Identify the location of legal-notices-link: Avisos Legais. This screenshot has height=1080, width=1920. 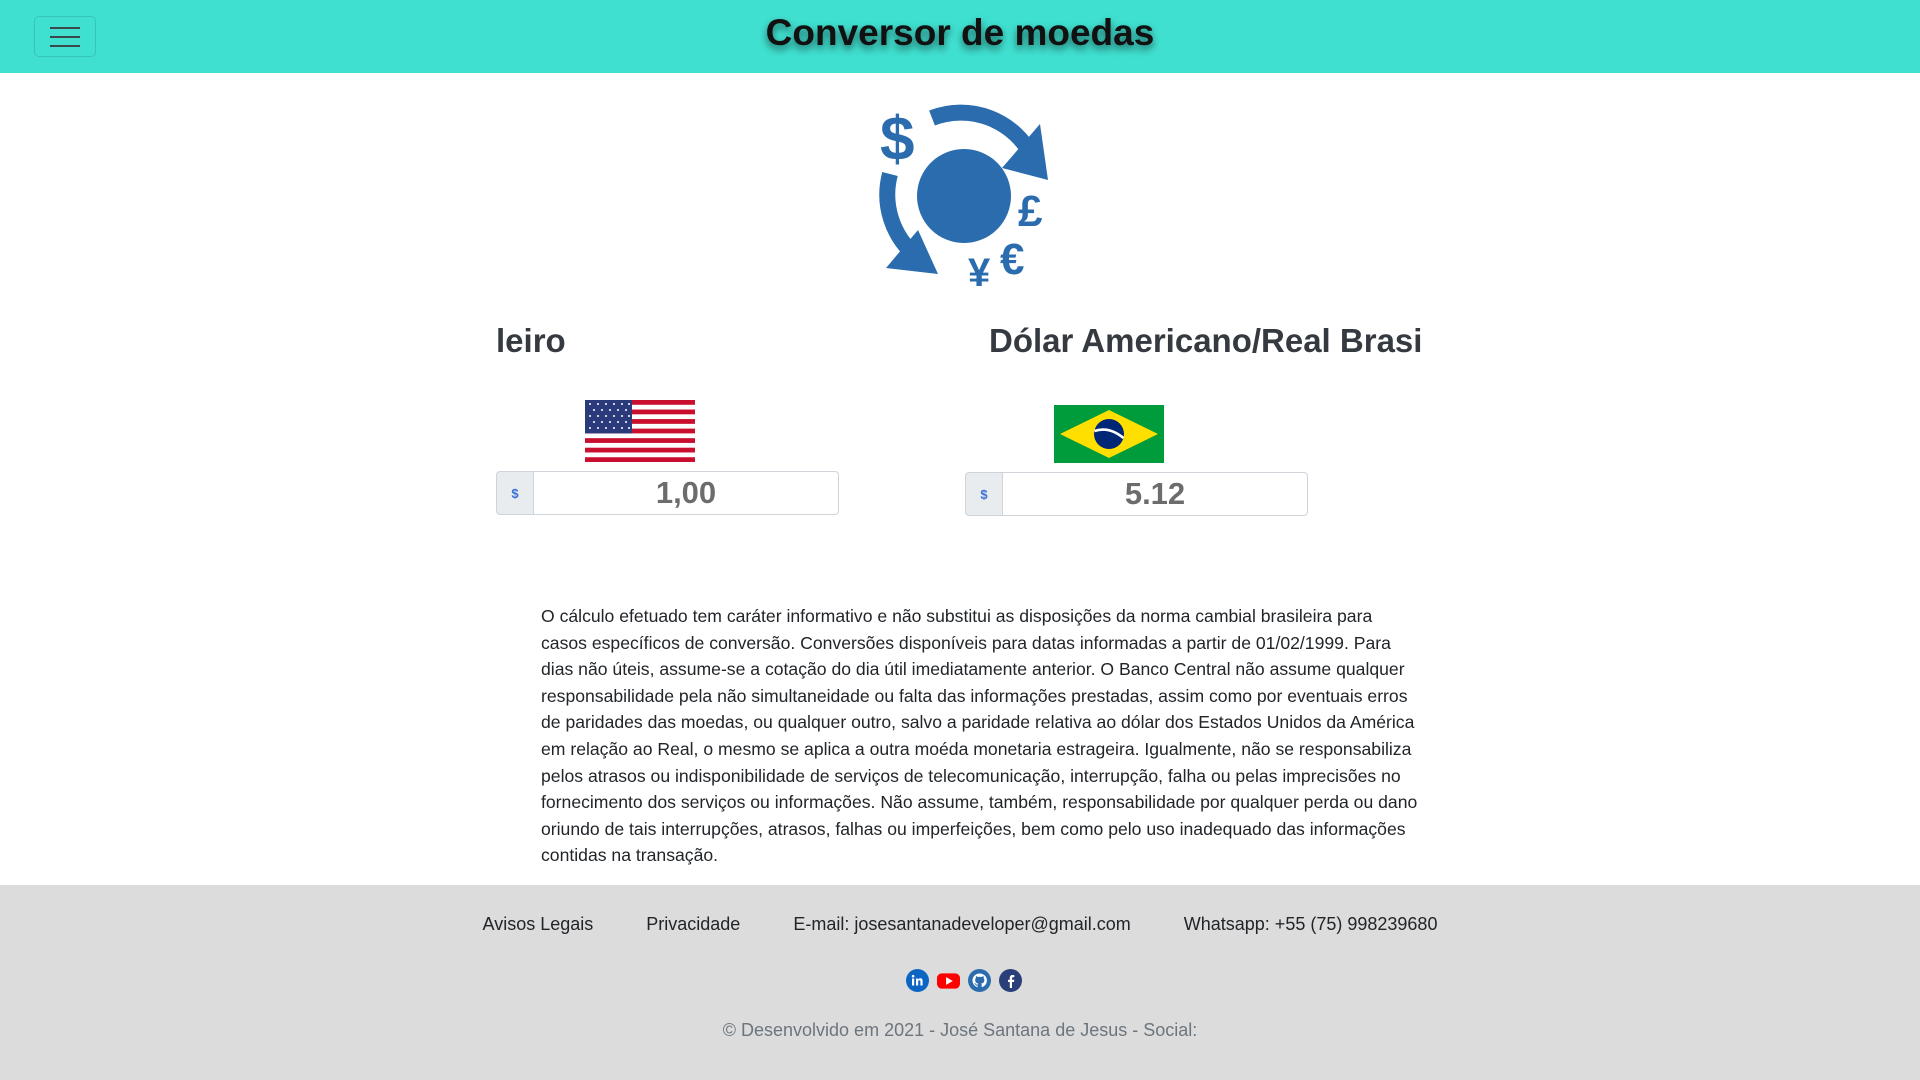
(538, 924).